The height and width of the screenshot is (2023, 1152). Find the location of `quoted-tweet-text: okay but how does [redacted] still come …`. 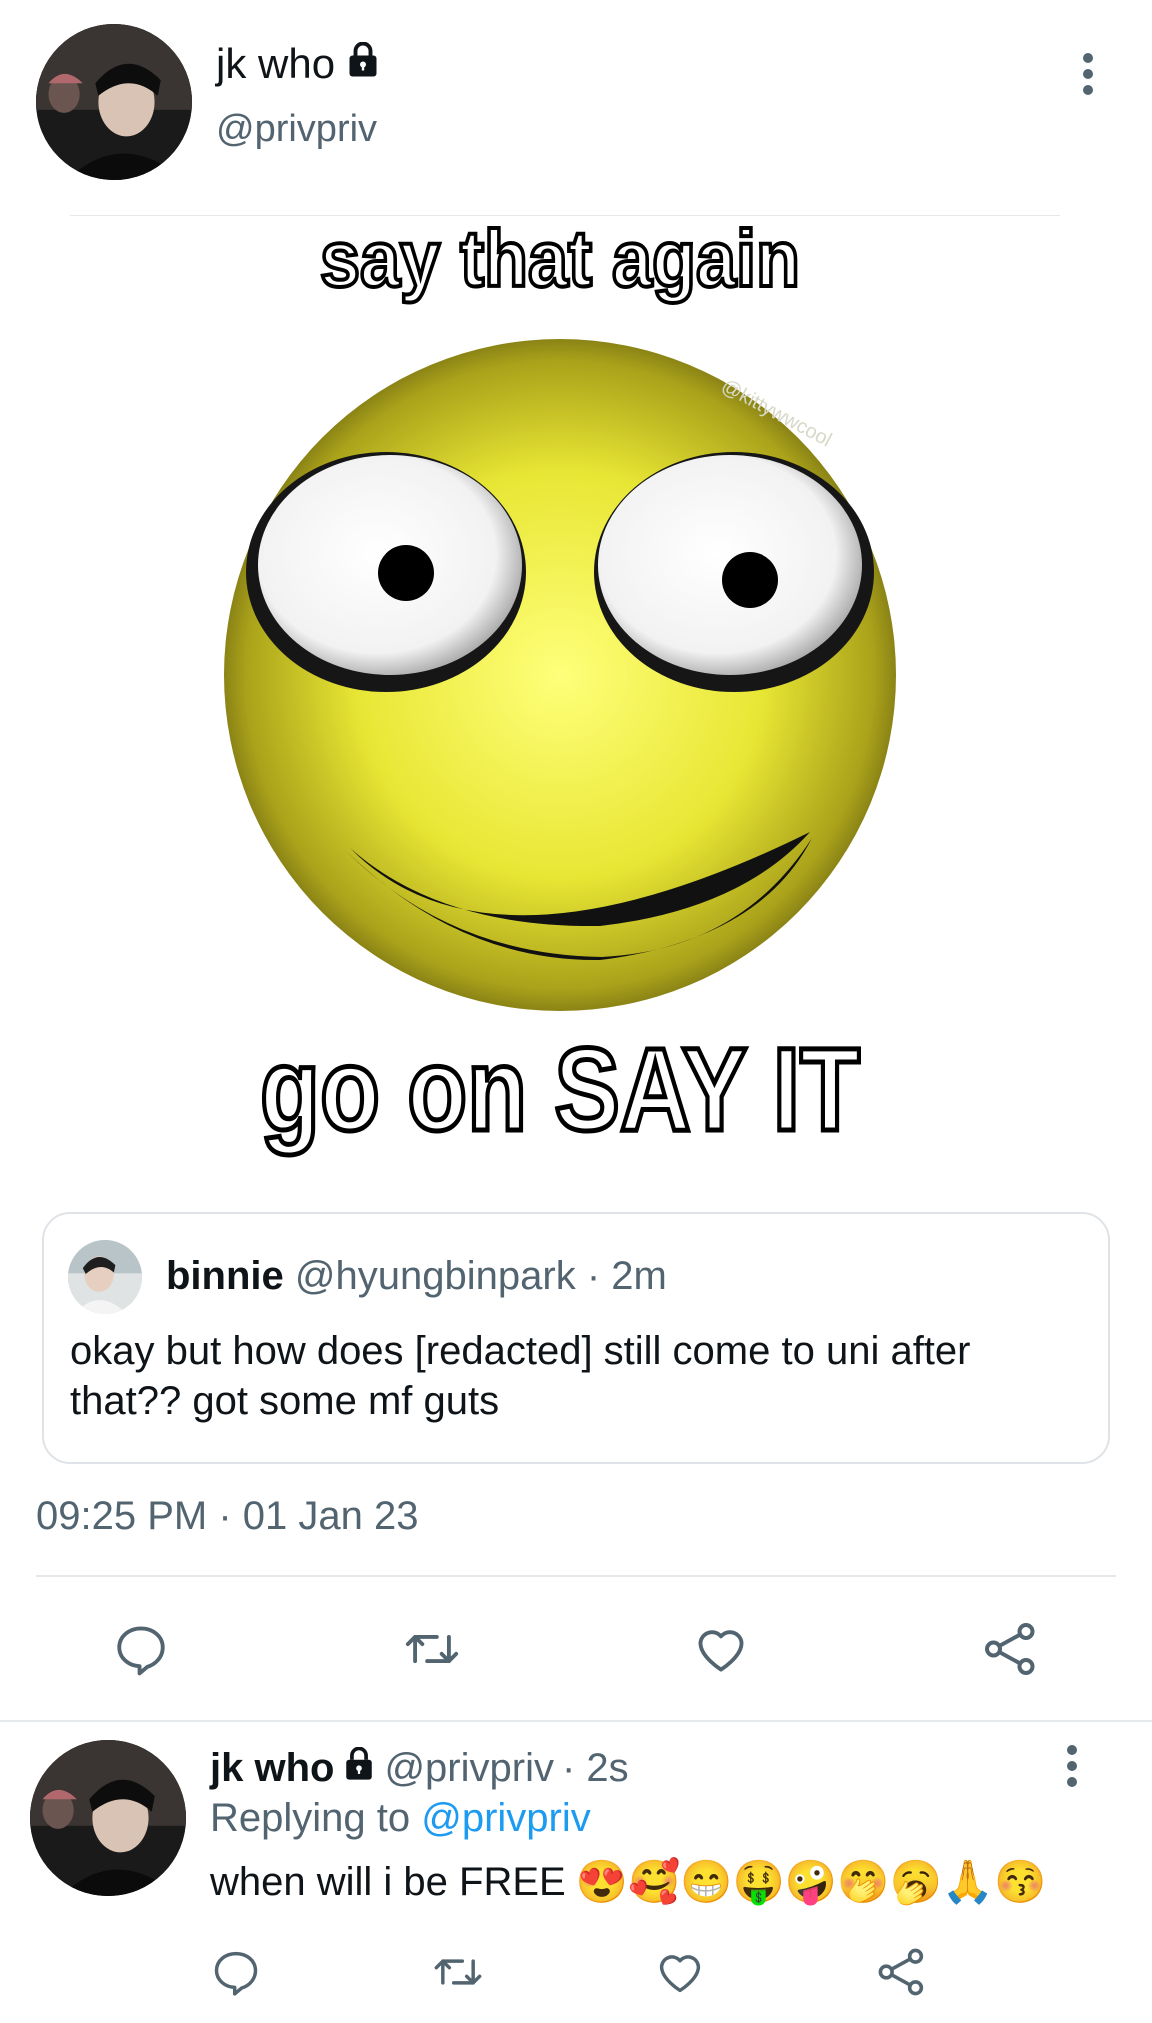

quoted-tweet-text: okay but how does [redacted] still come … is located at coordinates (520, 1376).